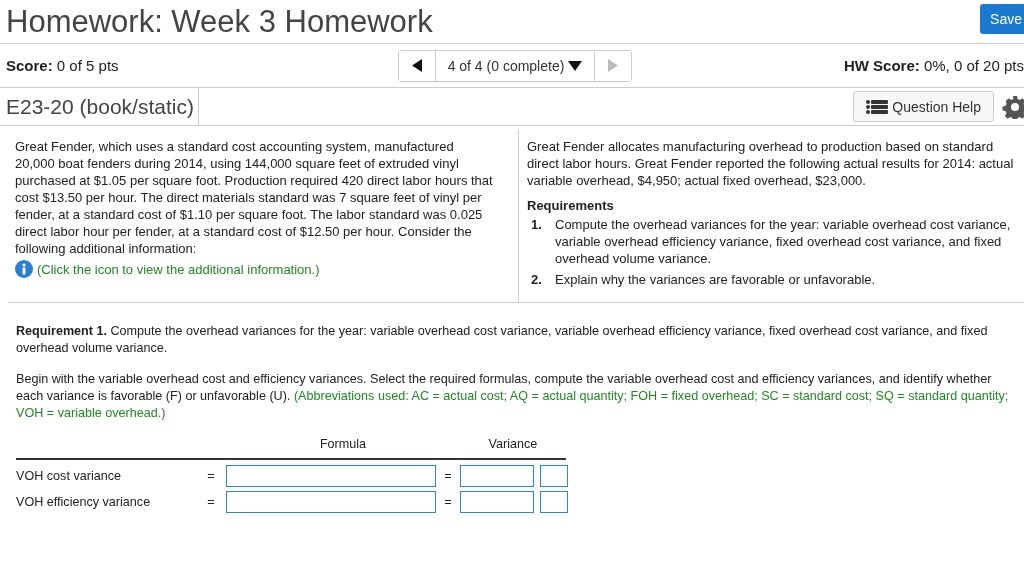 The width and height of the screenshot is (1024, 572). What do you see at coordinates (715, 279) in the screenshot?
I see `requirement-text: Explain why the variances are favorable or unfavorable.` at bounding box center [715, 279].